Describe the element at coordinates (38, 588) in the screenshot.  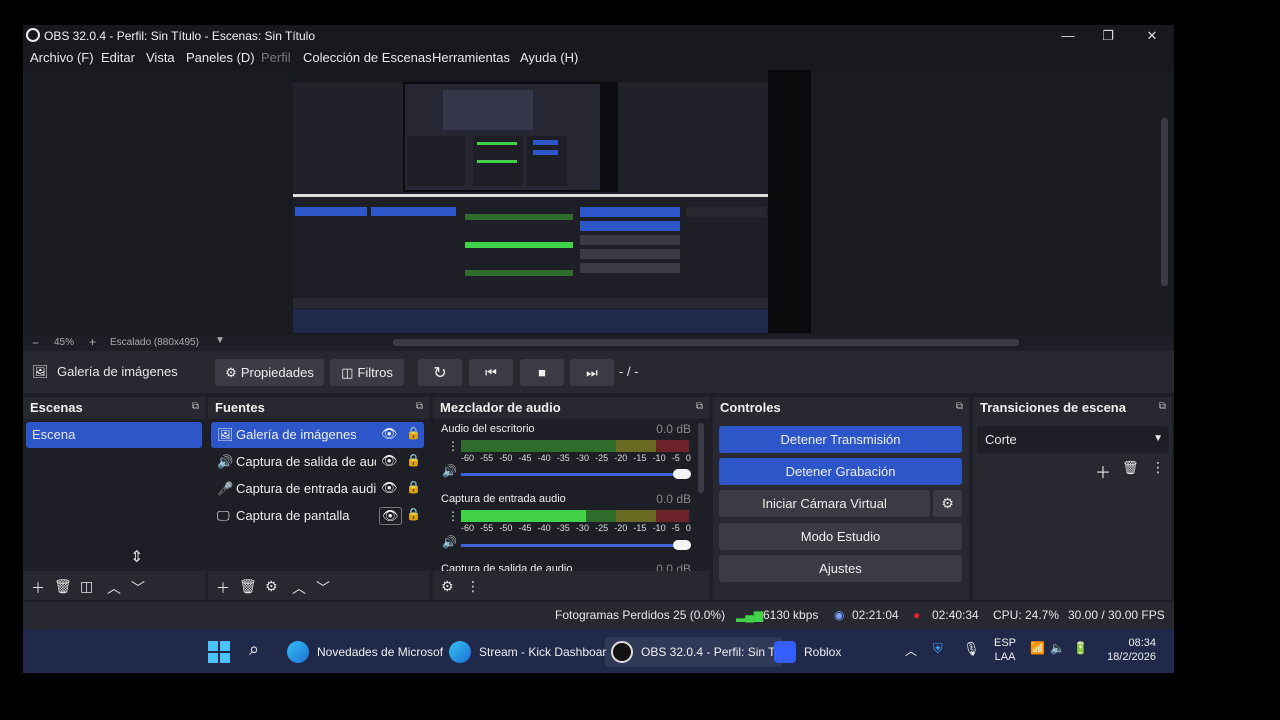
I see `add-scene-icon: ＋` at that location.